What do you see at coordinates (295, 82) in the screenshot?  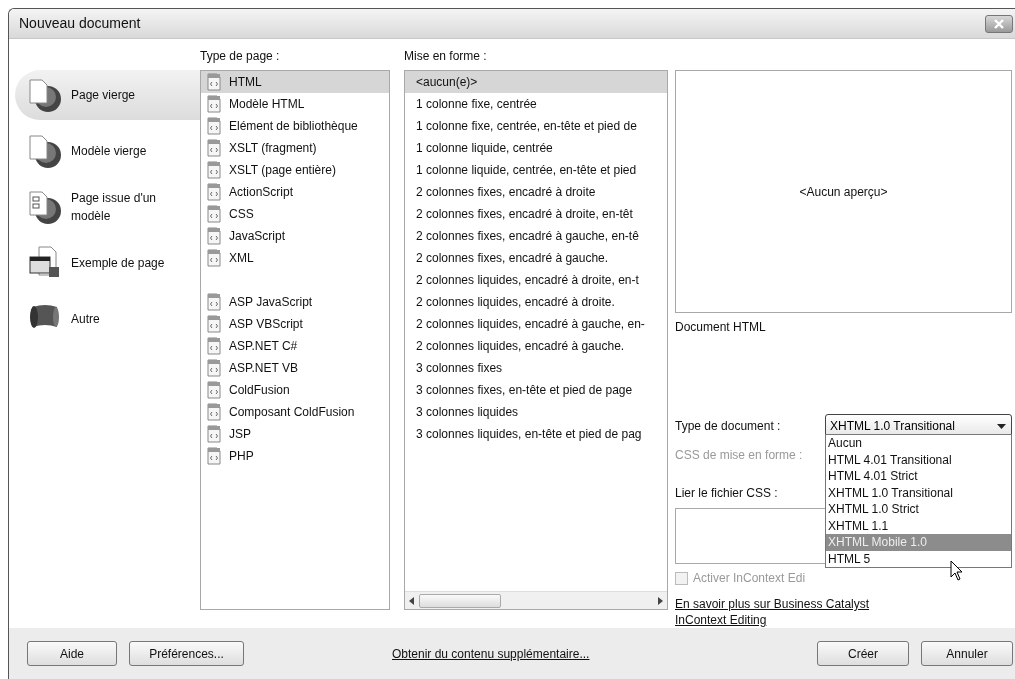 I see `page-type-item: HTML` at bounding box center [295, 82].